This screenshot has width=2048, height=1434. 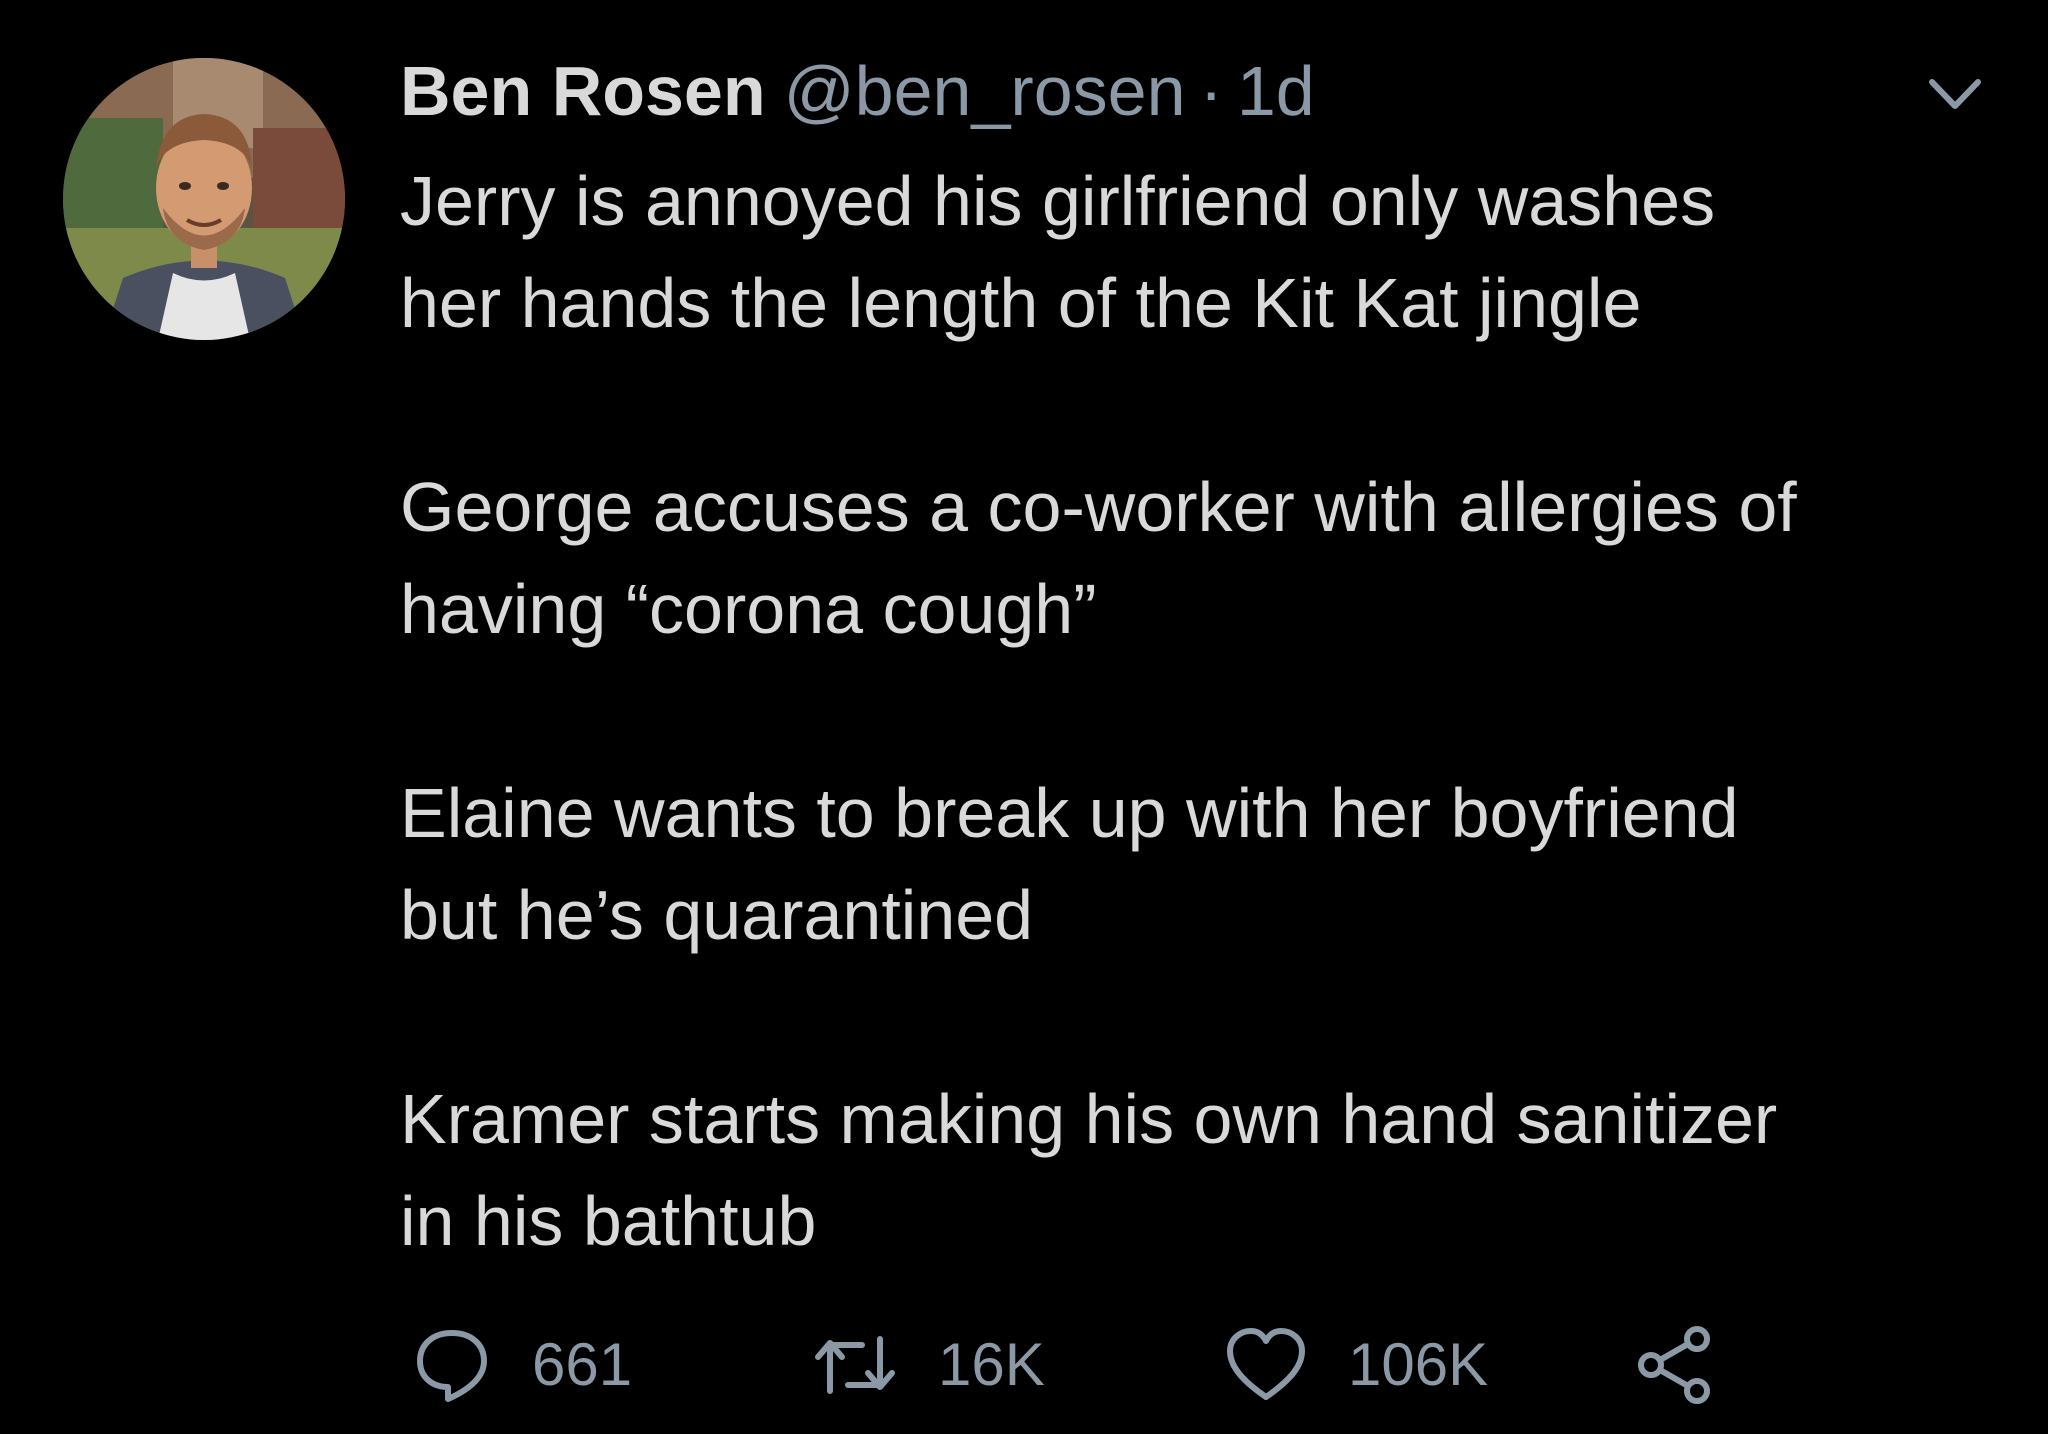 I want to click on like-count: 106K, so click(x=1418, y=1364).